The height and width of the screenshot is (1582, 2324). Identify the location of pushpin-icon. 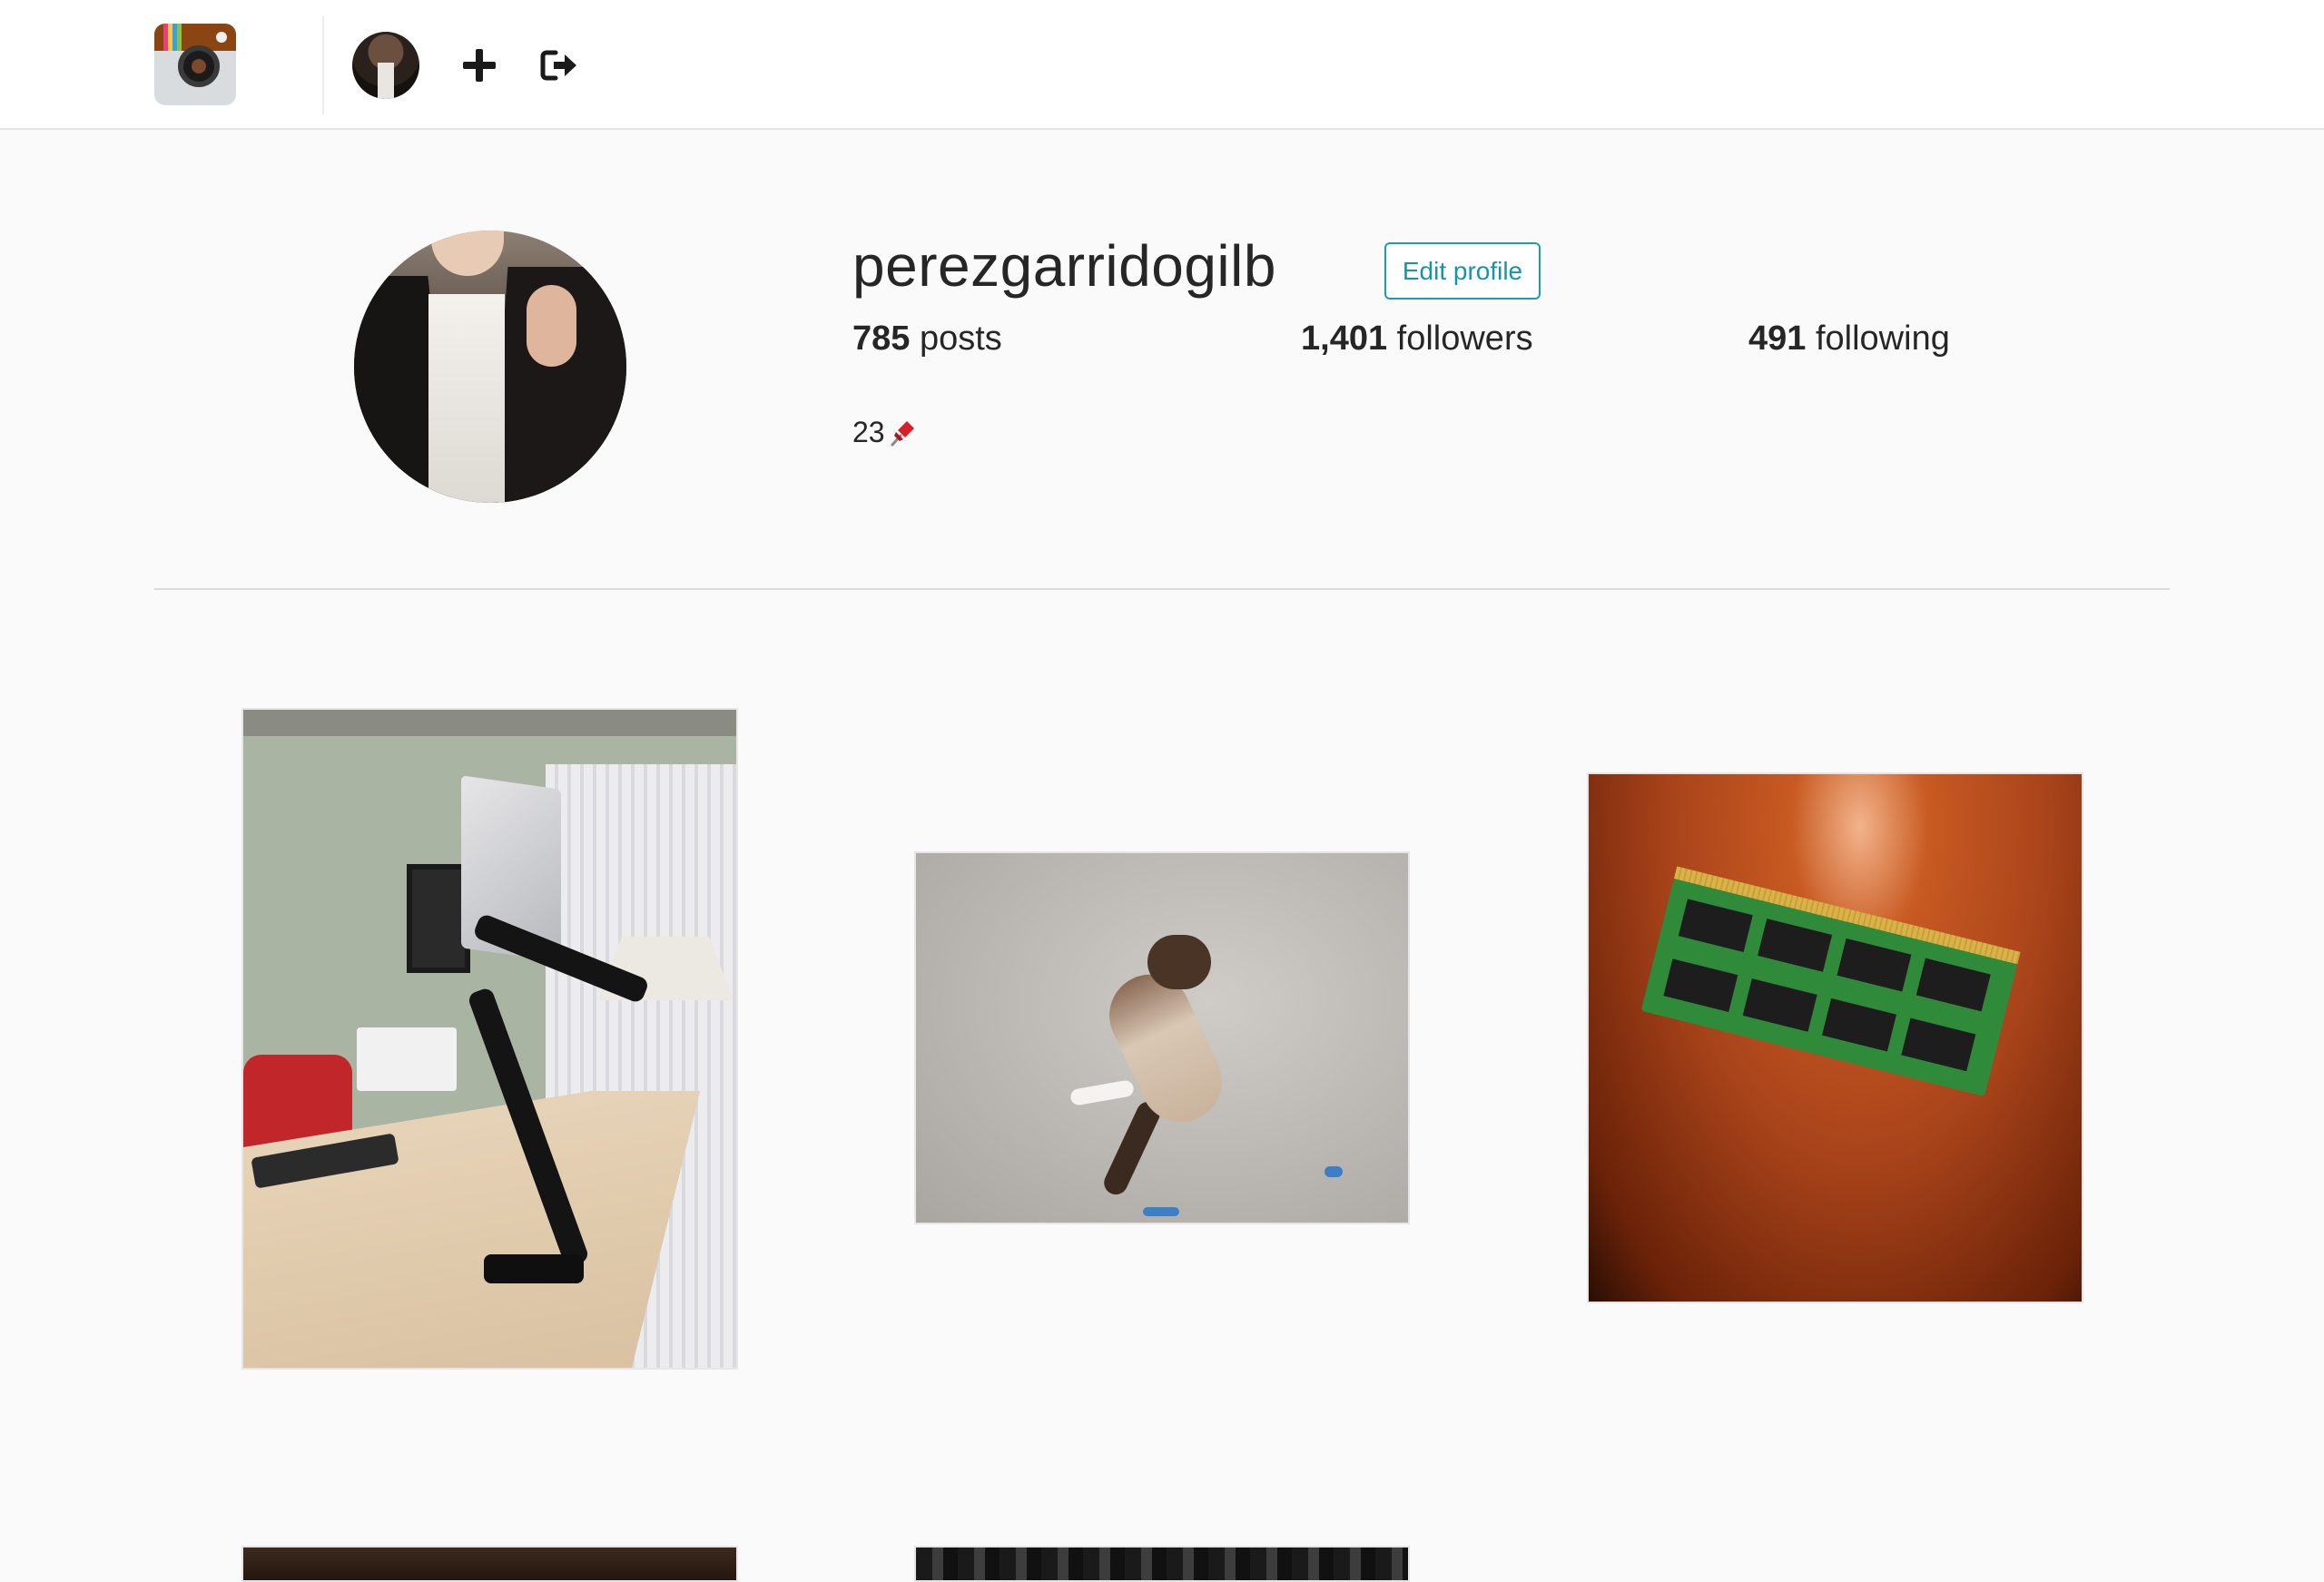
(902, 433).